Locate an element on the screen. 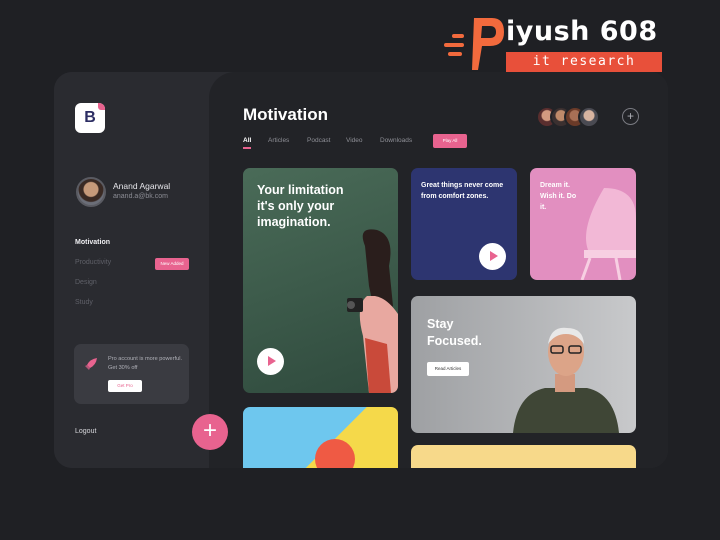 The height and width of the screenshot is (540, 720). tab-podcast: Podcast is located at coordinates (319, 140).